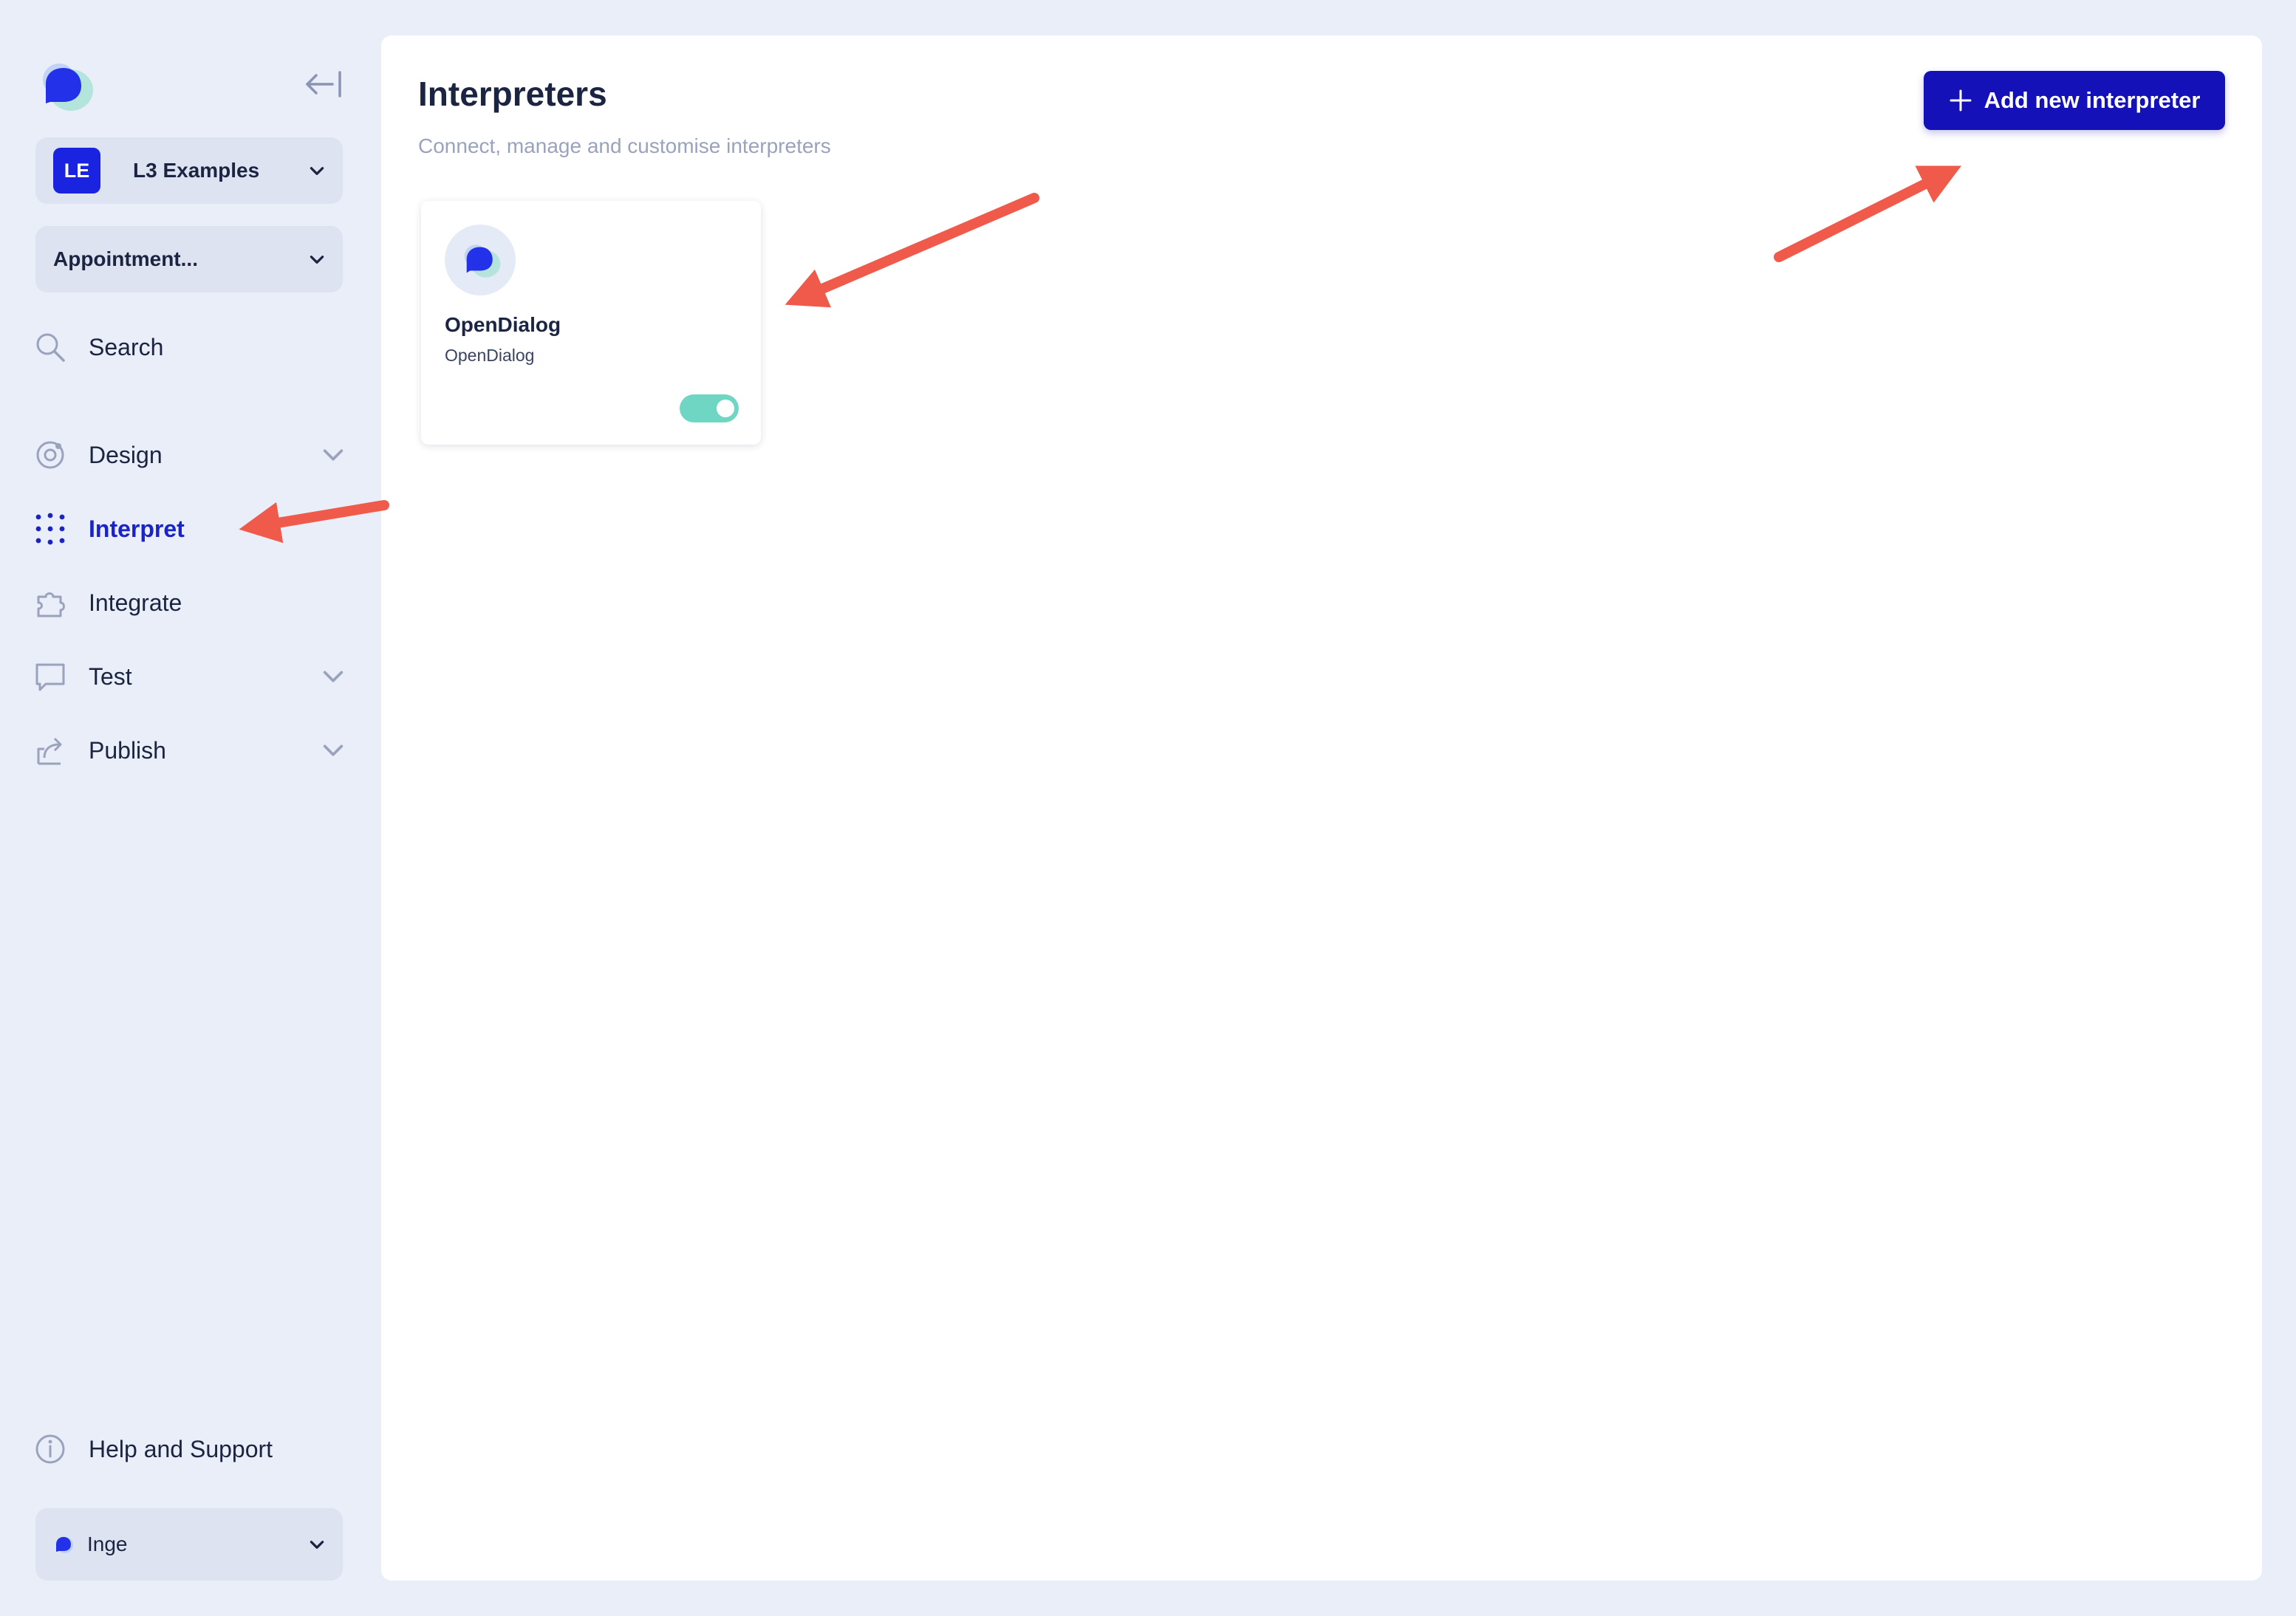 Image resolution: width=2296 pixels, height=1616 pixels. Describe the element at coordinates (196, 171) in the screenshot. I see `workspace-name: L3 Examples` at that location.